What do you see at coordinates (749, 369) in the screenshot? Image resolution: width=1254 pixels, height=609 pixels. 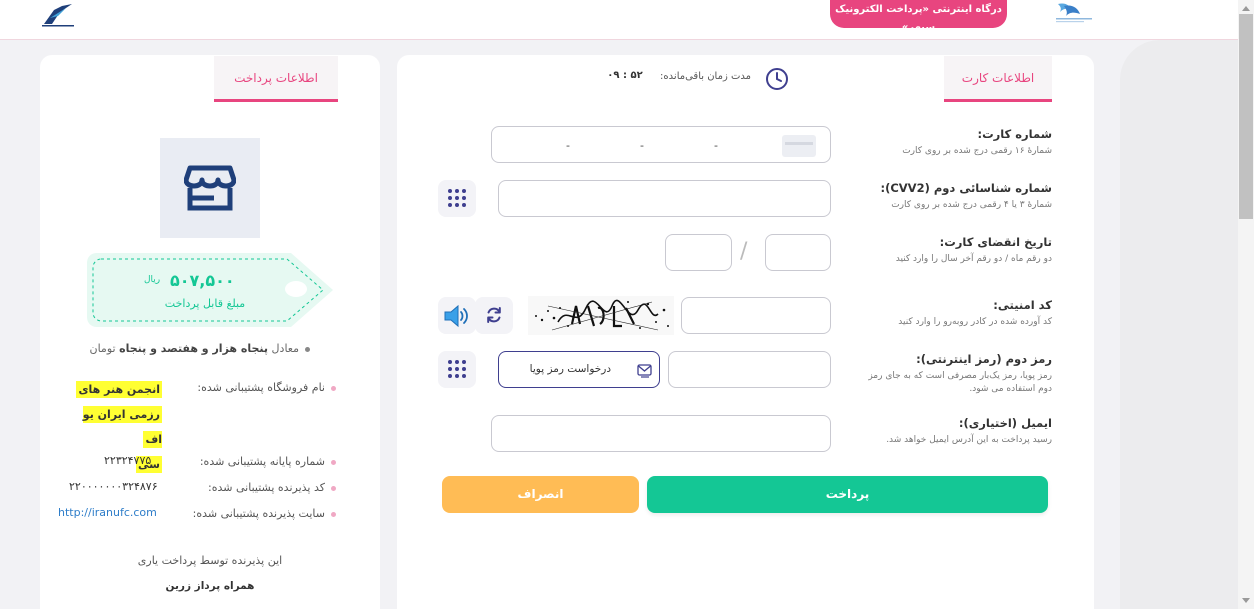 I see `pin2-input` at bounding box center [749, 369].